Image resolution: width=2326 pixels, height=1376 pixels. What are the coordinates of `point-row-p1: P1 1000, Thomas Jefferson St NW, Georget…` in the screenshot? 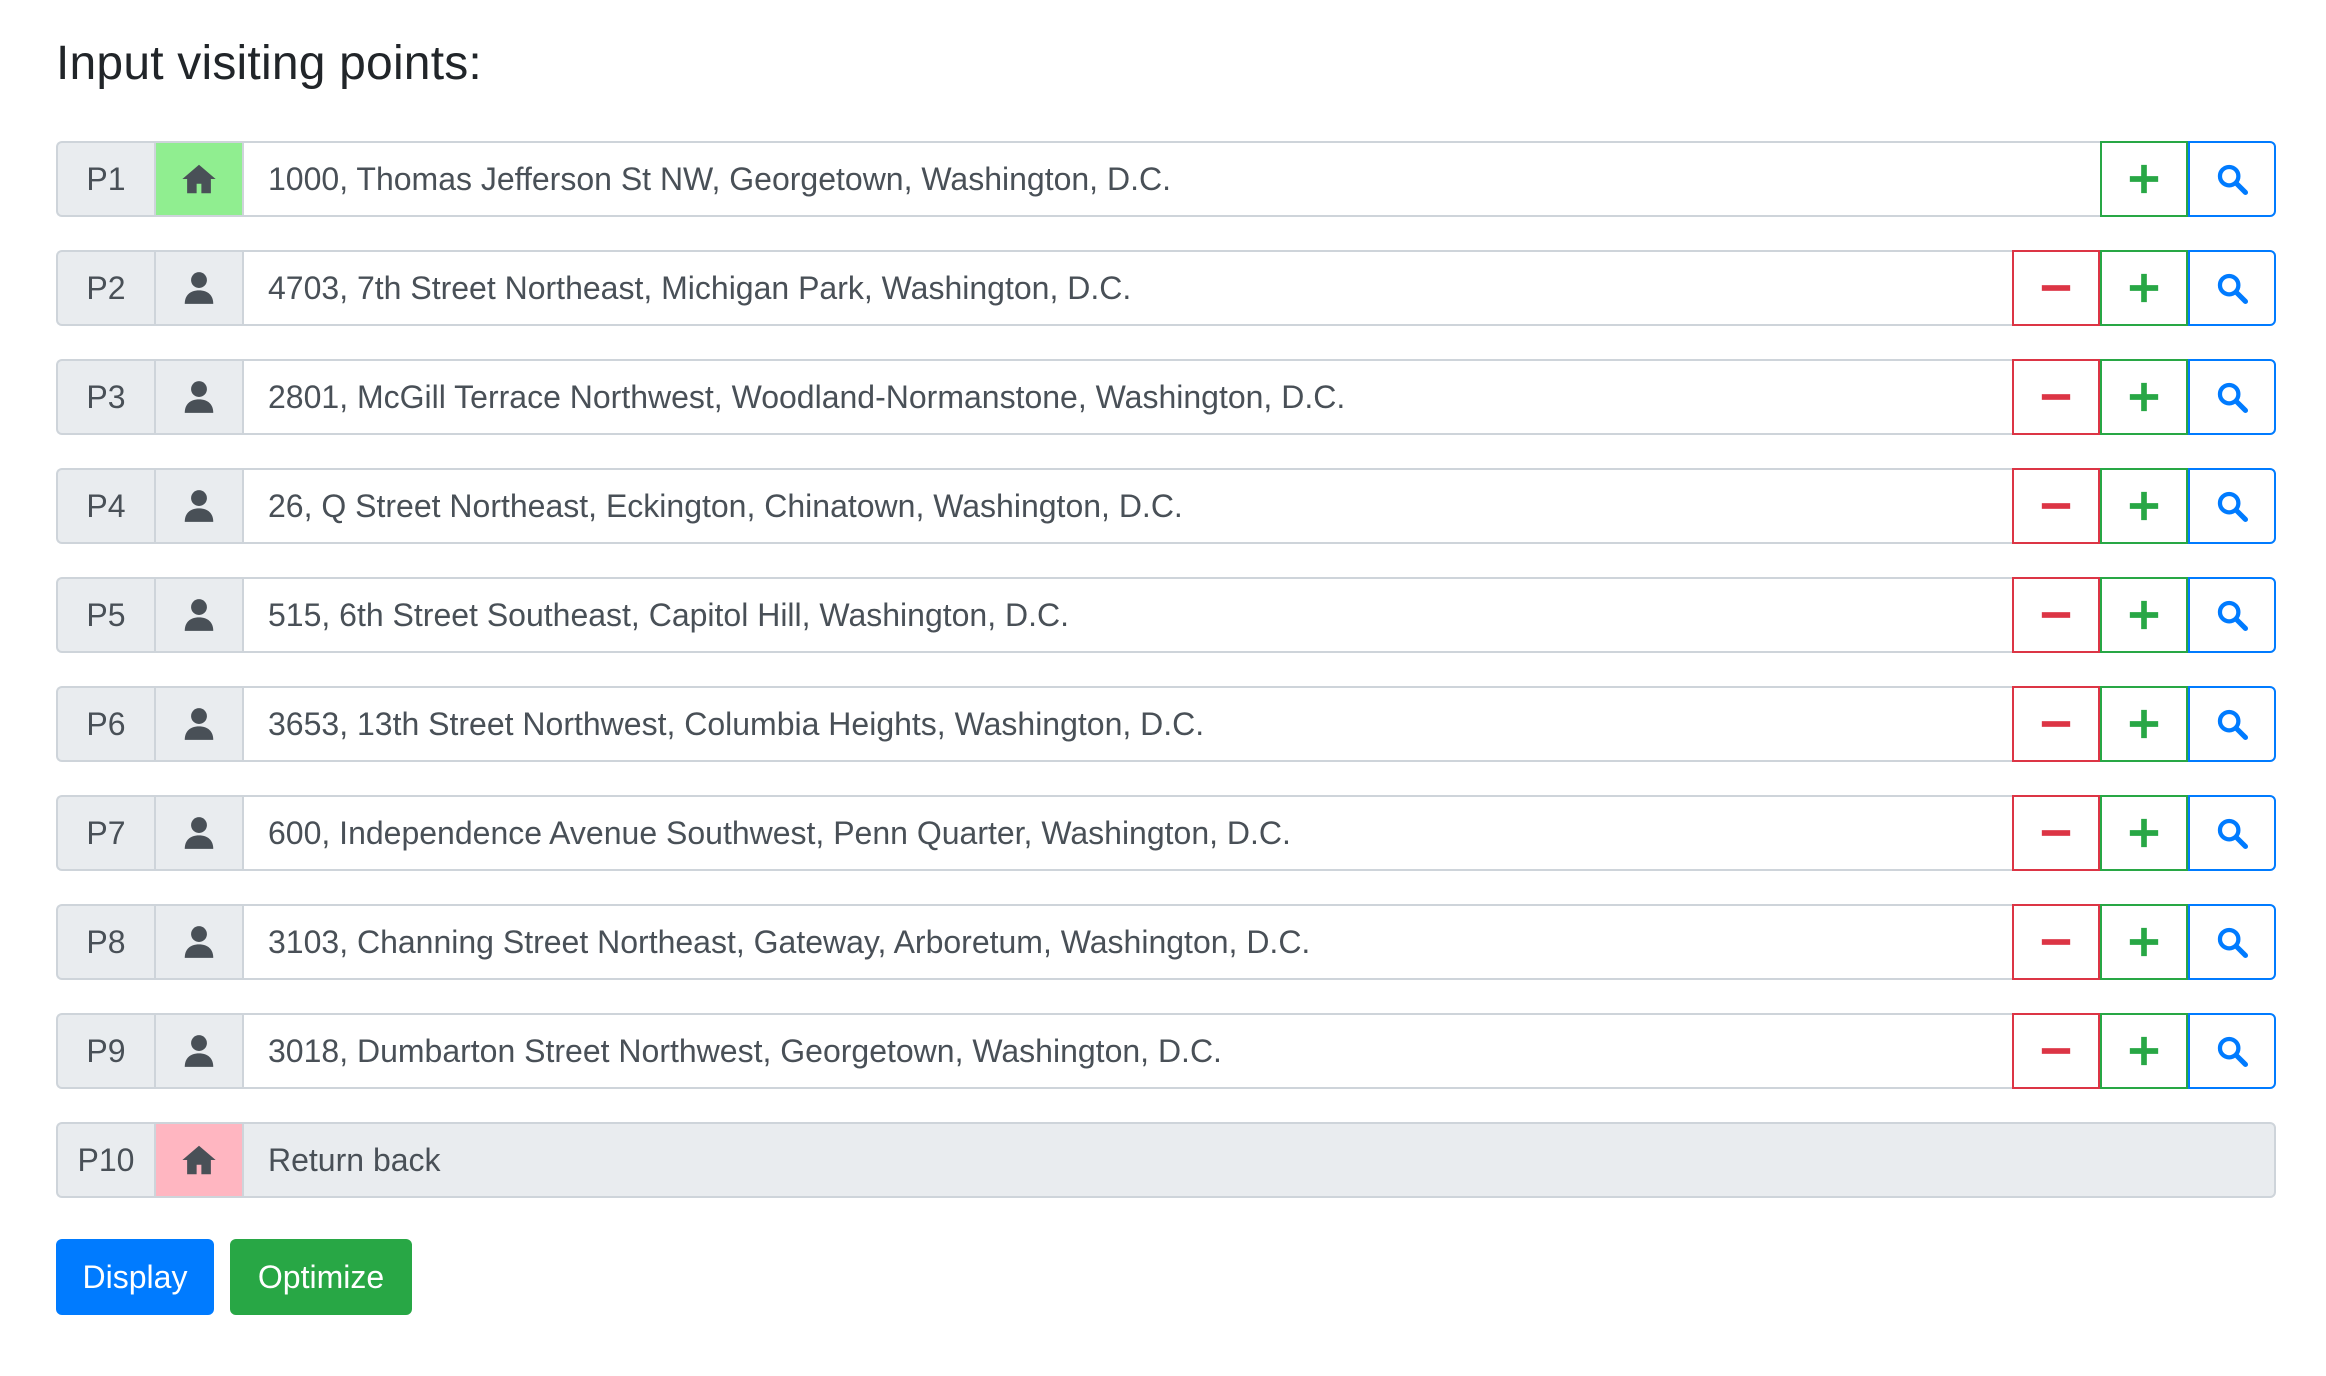 It's located at (1166, 179).